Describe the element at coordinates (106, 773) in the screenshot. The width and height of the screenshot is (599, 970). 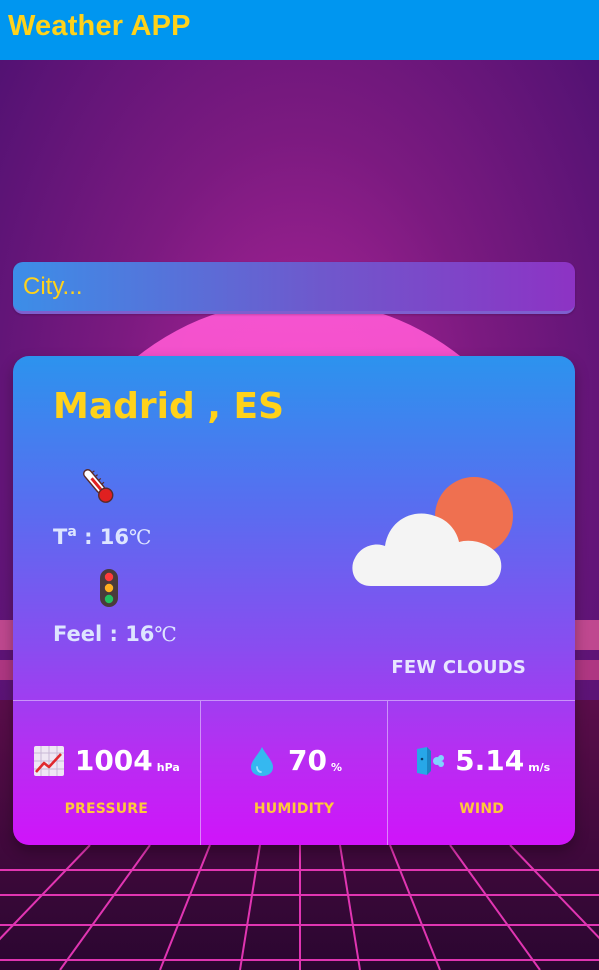
I see `pressure-stat: 1004 hPa PRESSURE` at that location.